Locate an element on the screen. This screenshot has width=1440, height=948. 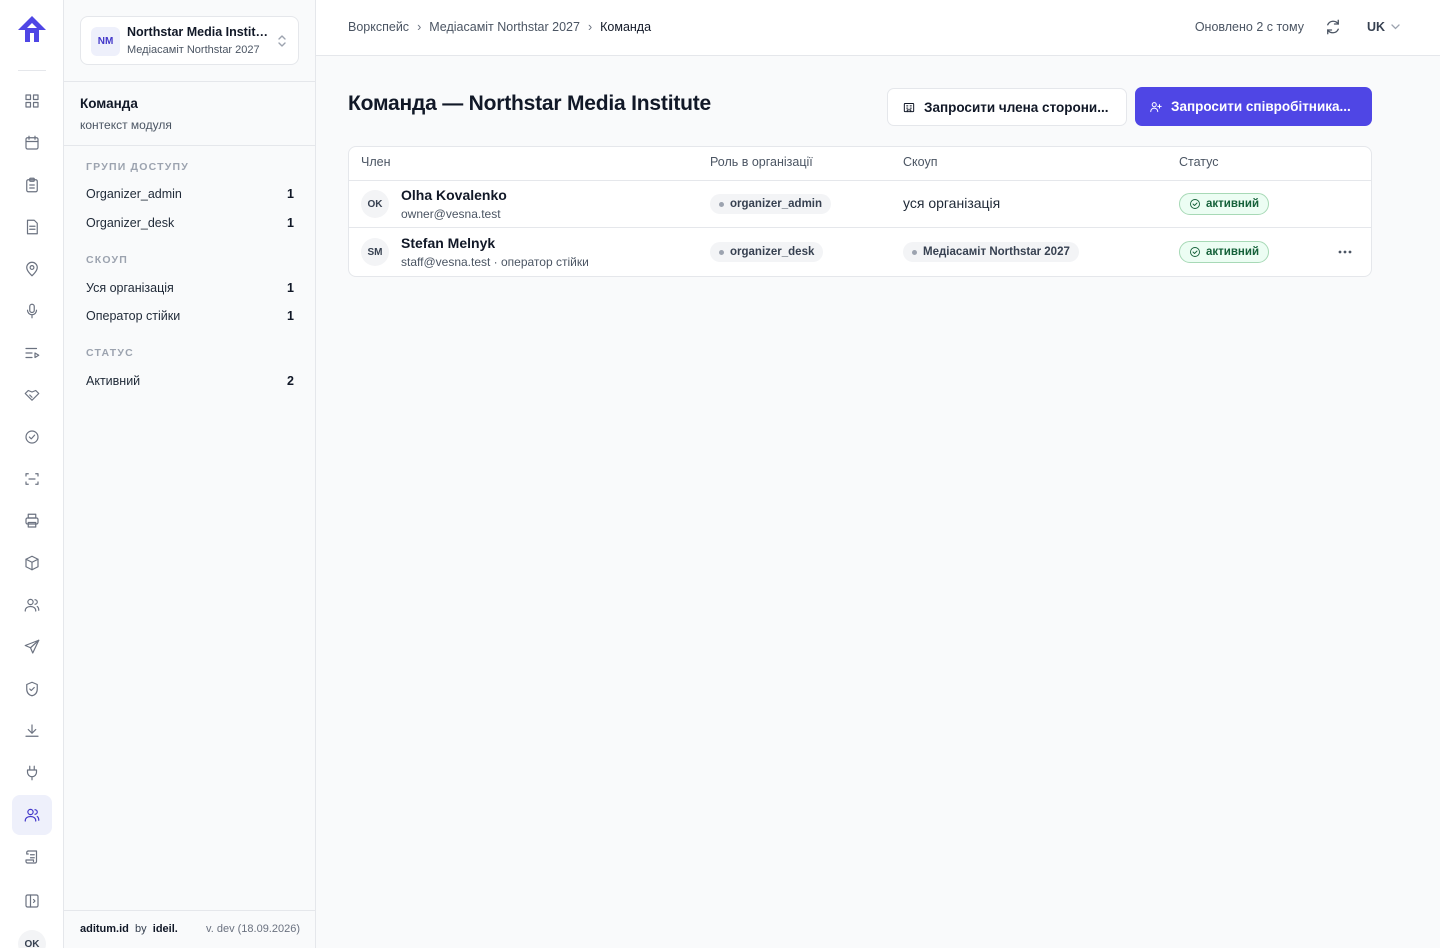
sidebar-footer: aditum.id by ideil. v. dev (18.09.2026) is located at coordinates (190, 929).